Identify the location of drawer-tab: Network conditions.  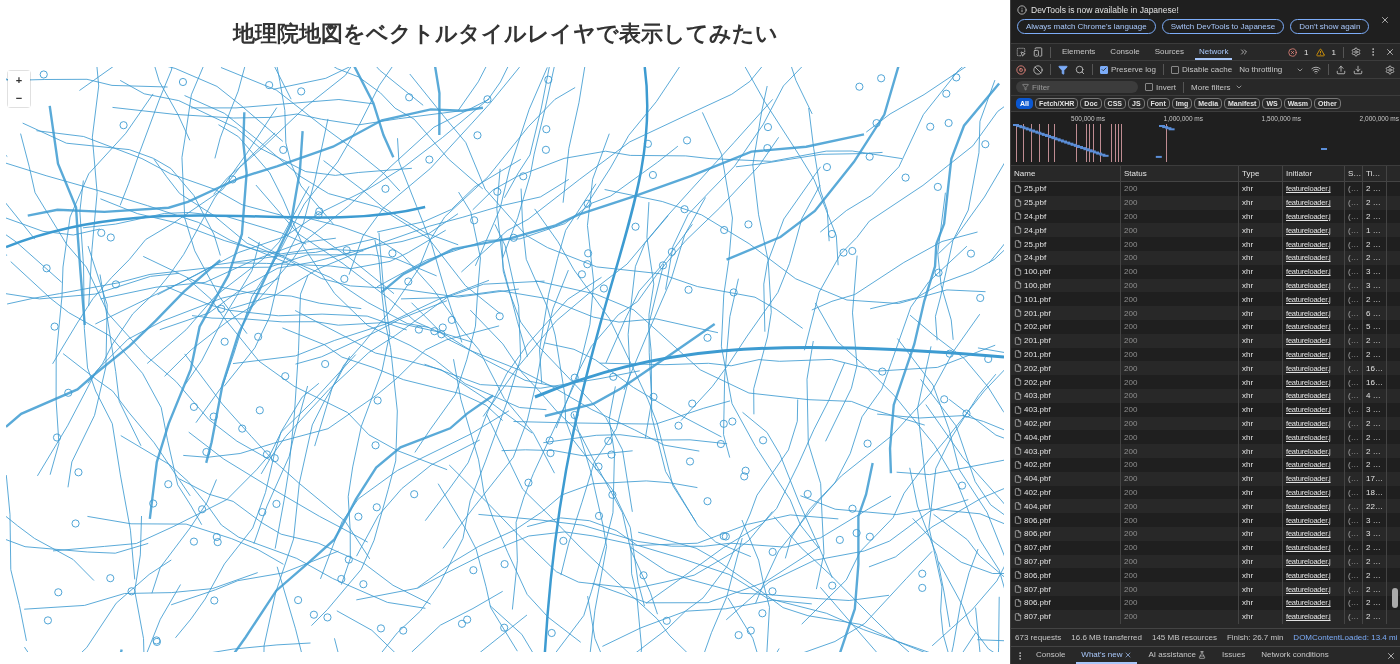
(1295, 655).